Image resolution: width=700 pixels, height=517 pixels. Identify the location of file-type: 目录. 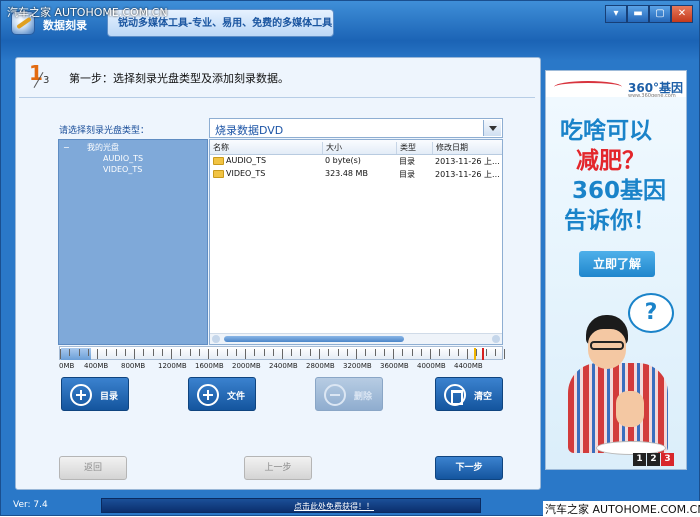
(407, 161).